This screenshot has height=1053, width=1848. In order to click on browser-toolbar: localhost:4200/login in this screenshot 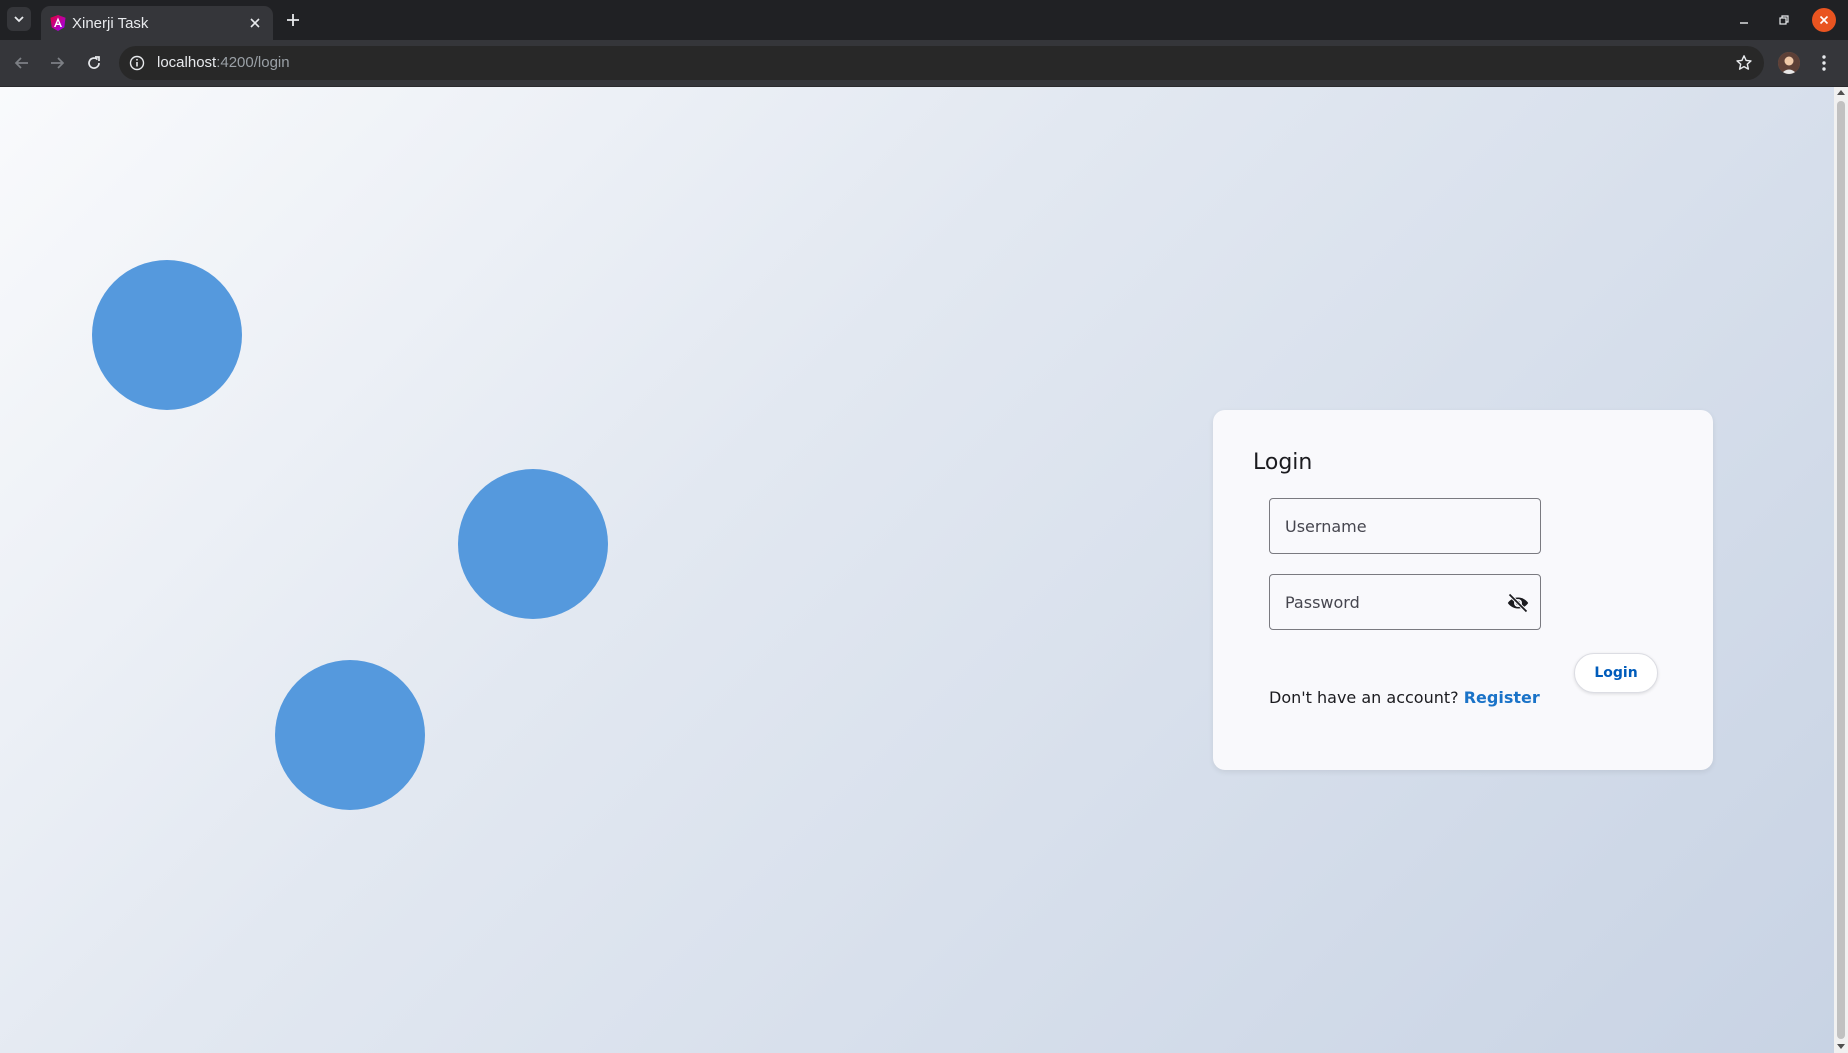, I will do `click(924, 63)`.